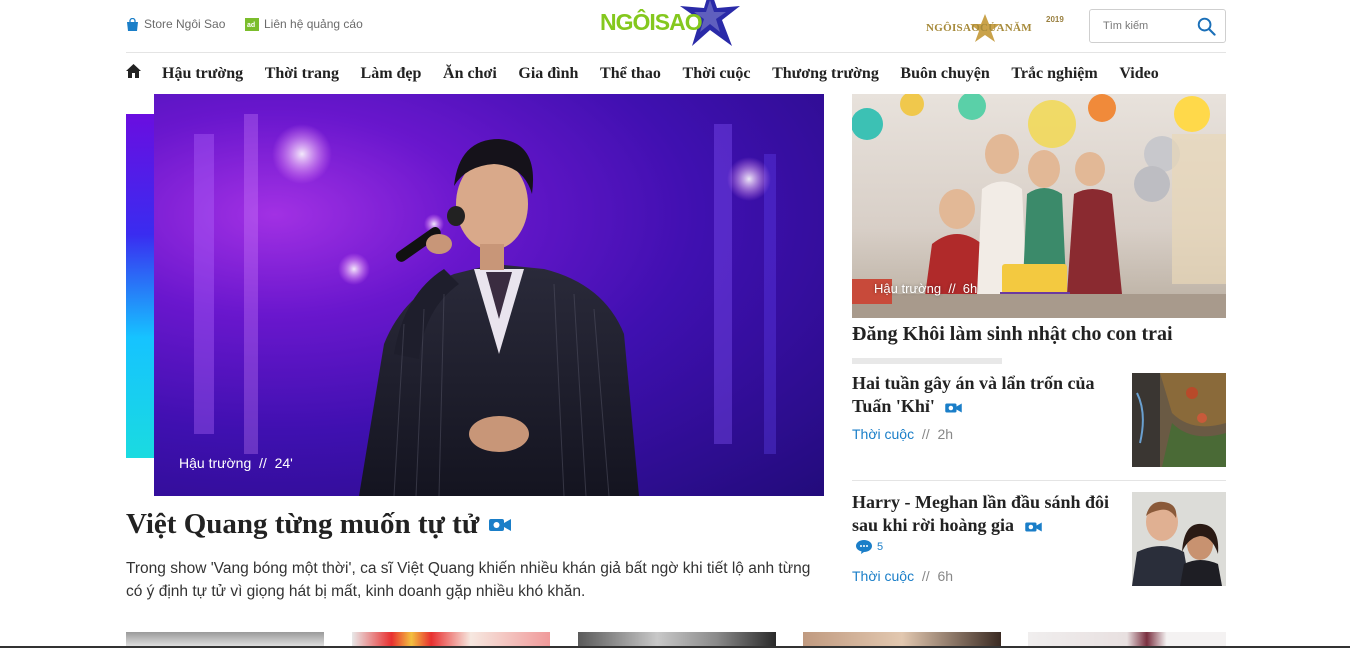 The image size is (1350, 648). I want to click on section-divider-bar, so click(927, 361).